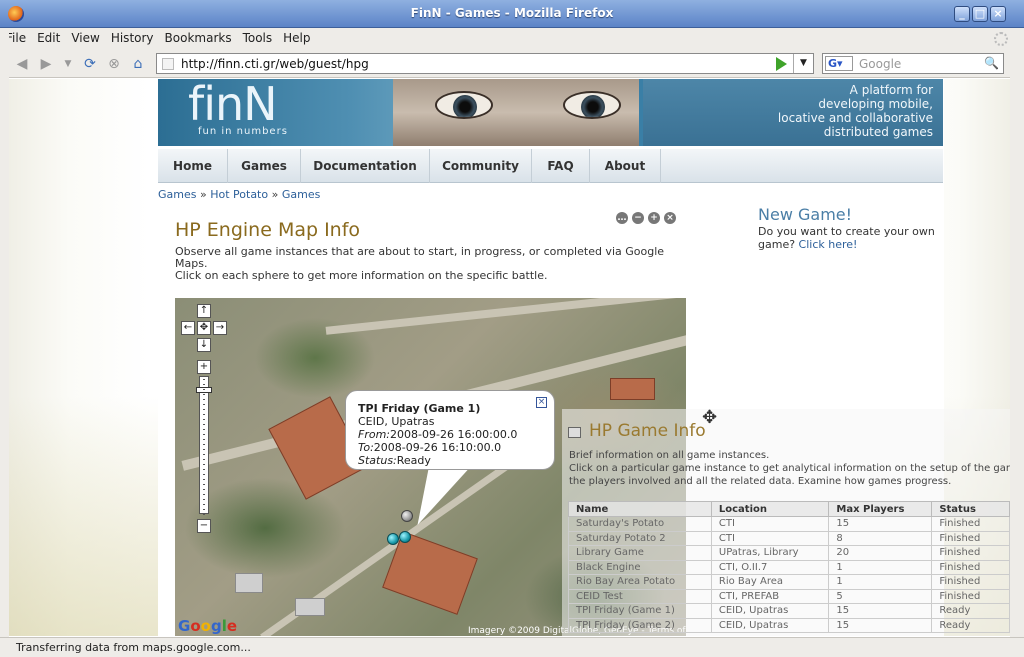 The height and width of the screenshot is (657, 1024). I want to click on column-name: Name, so click(640, 509).